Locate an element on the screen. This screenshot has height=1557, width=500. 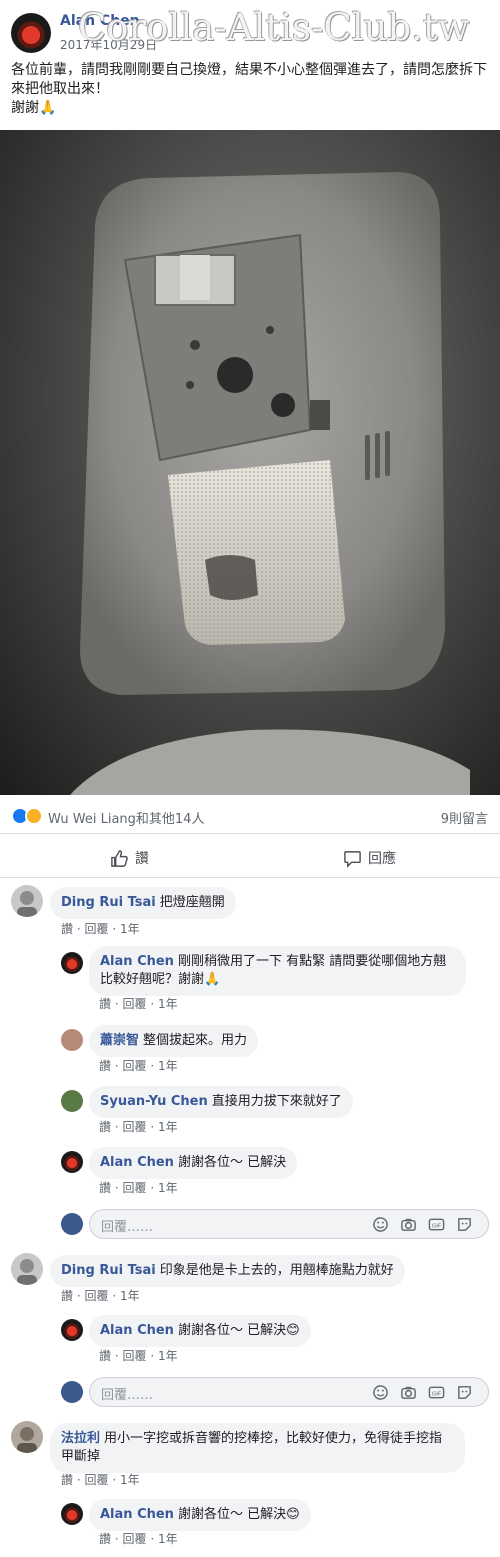
reply-bubble: Alan Chen 謝謝各位～ 已解決 is located at coordinates (193, 1163).